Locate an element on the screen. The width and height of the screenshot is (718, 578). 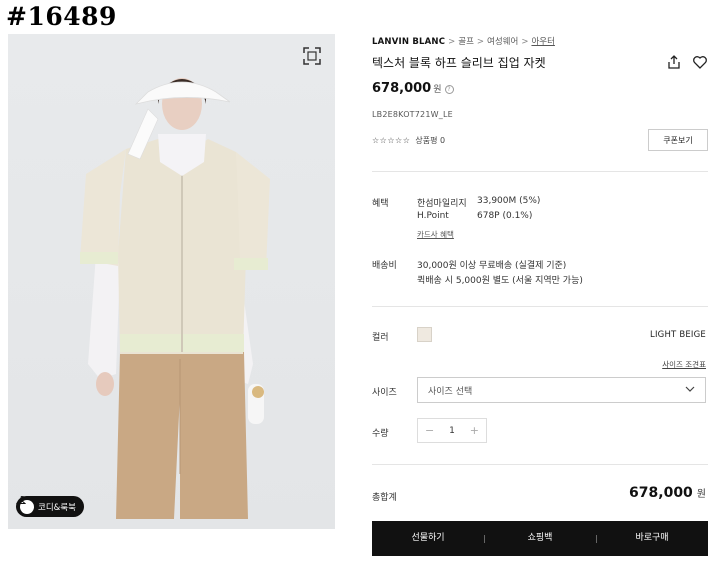
rating-row: ☆☆☆☆☆ 상품평 0 is located at coordinates (408, 140).